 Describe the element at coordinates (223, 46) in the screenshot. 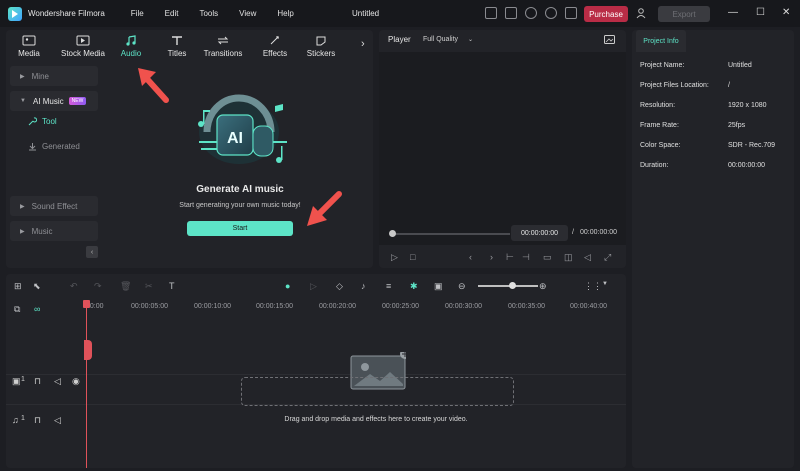

I see `tab-transitions: Transitions` at that location.